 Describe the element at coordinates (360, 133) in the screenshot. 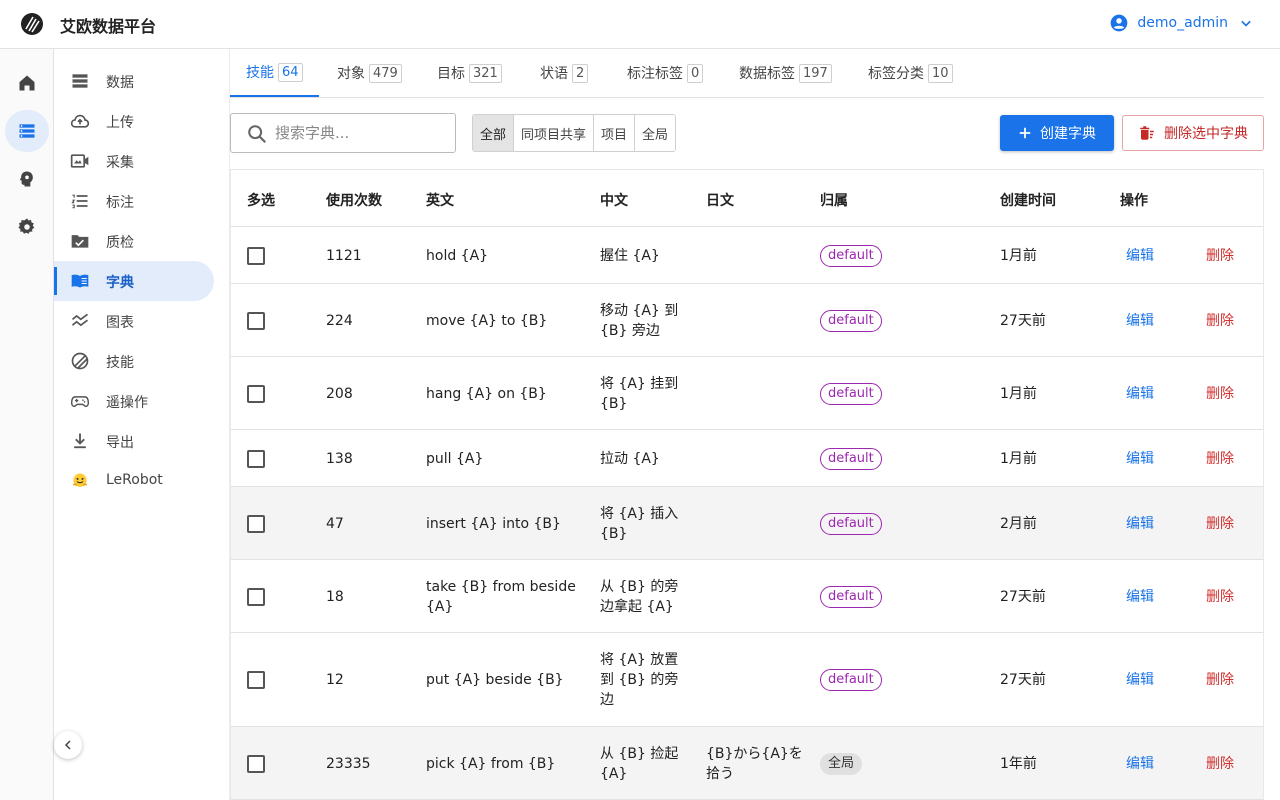

I see `search-input` at that location.